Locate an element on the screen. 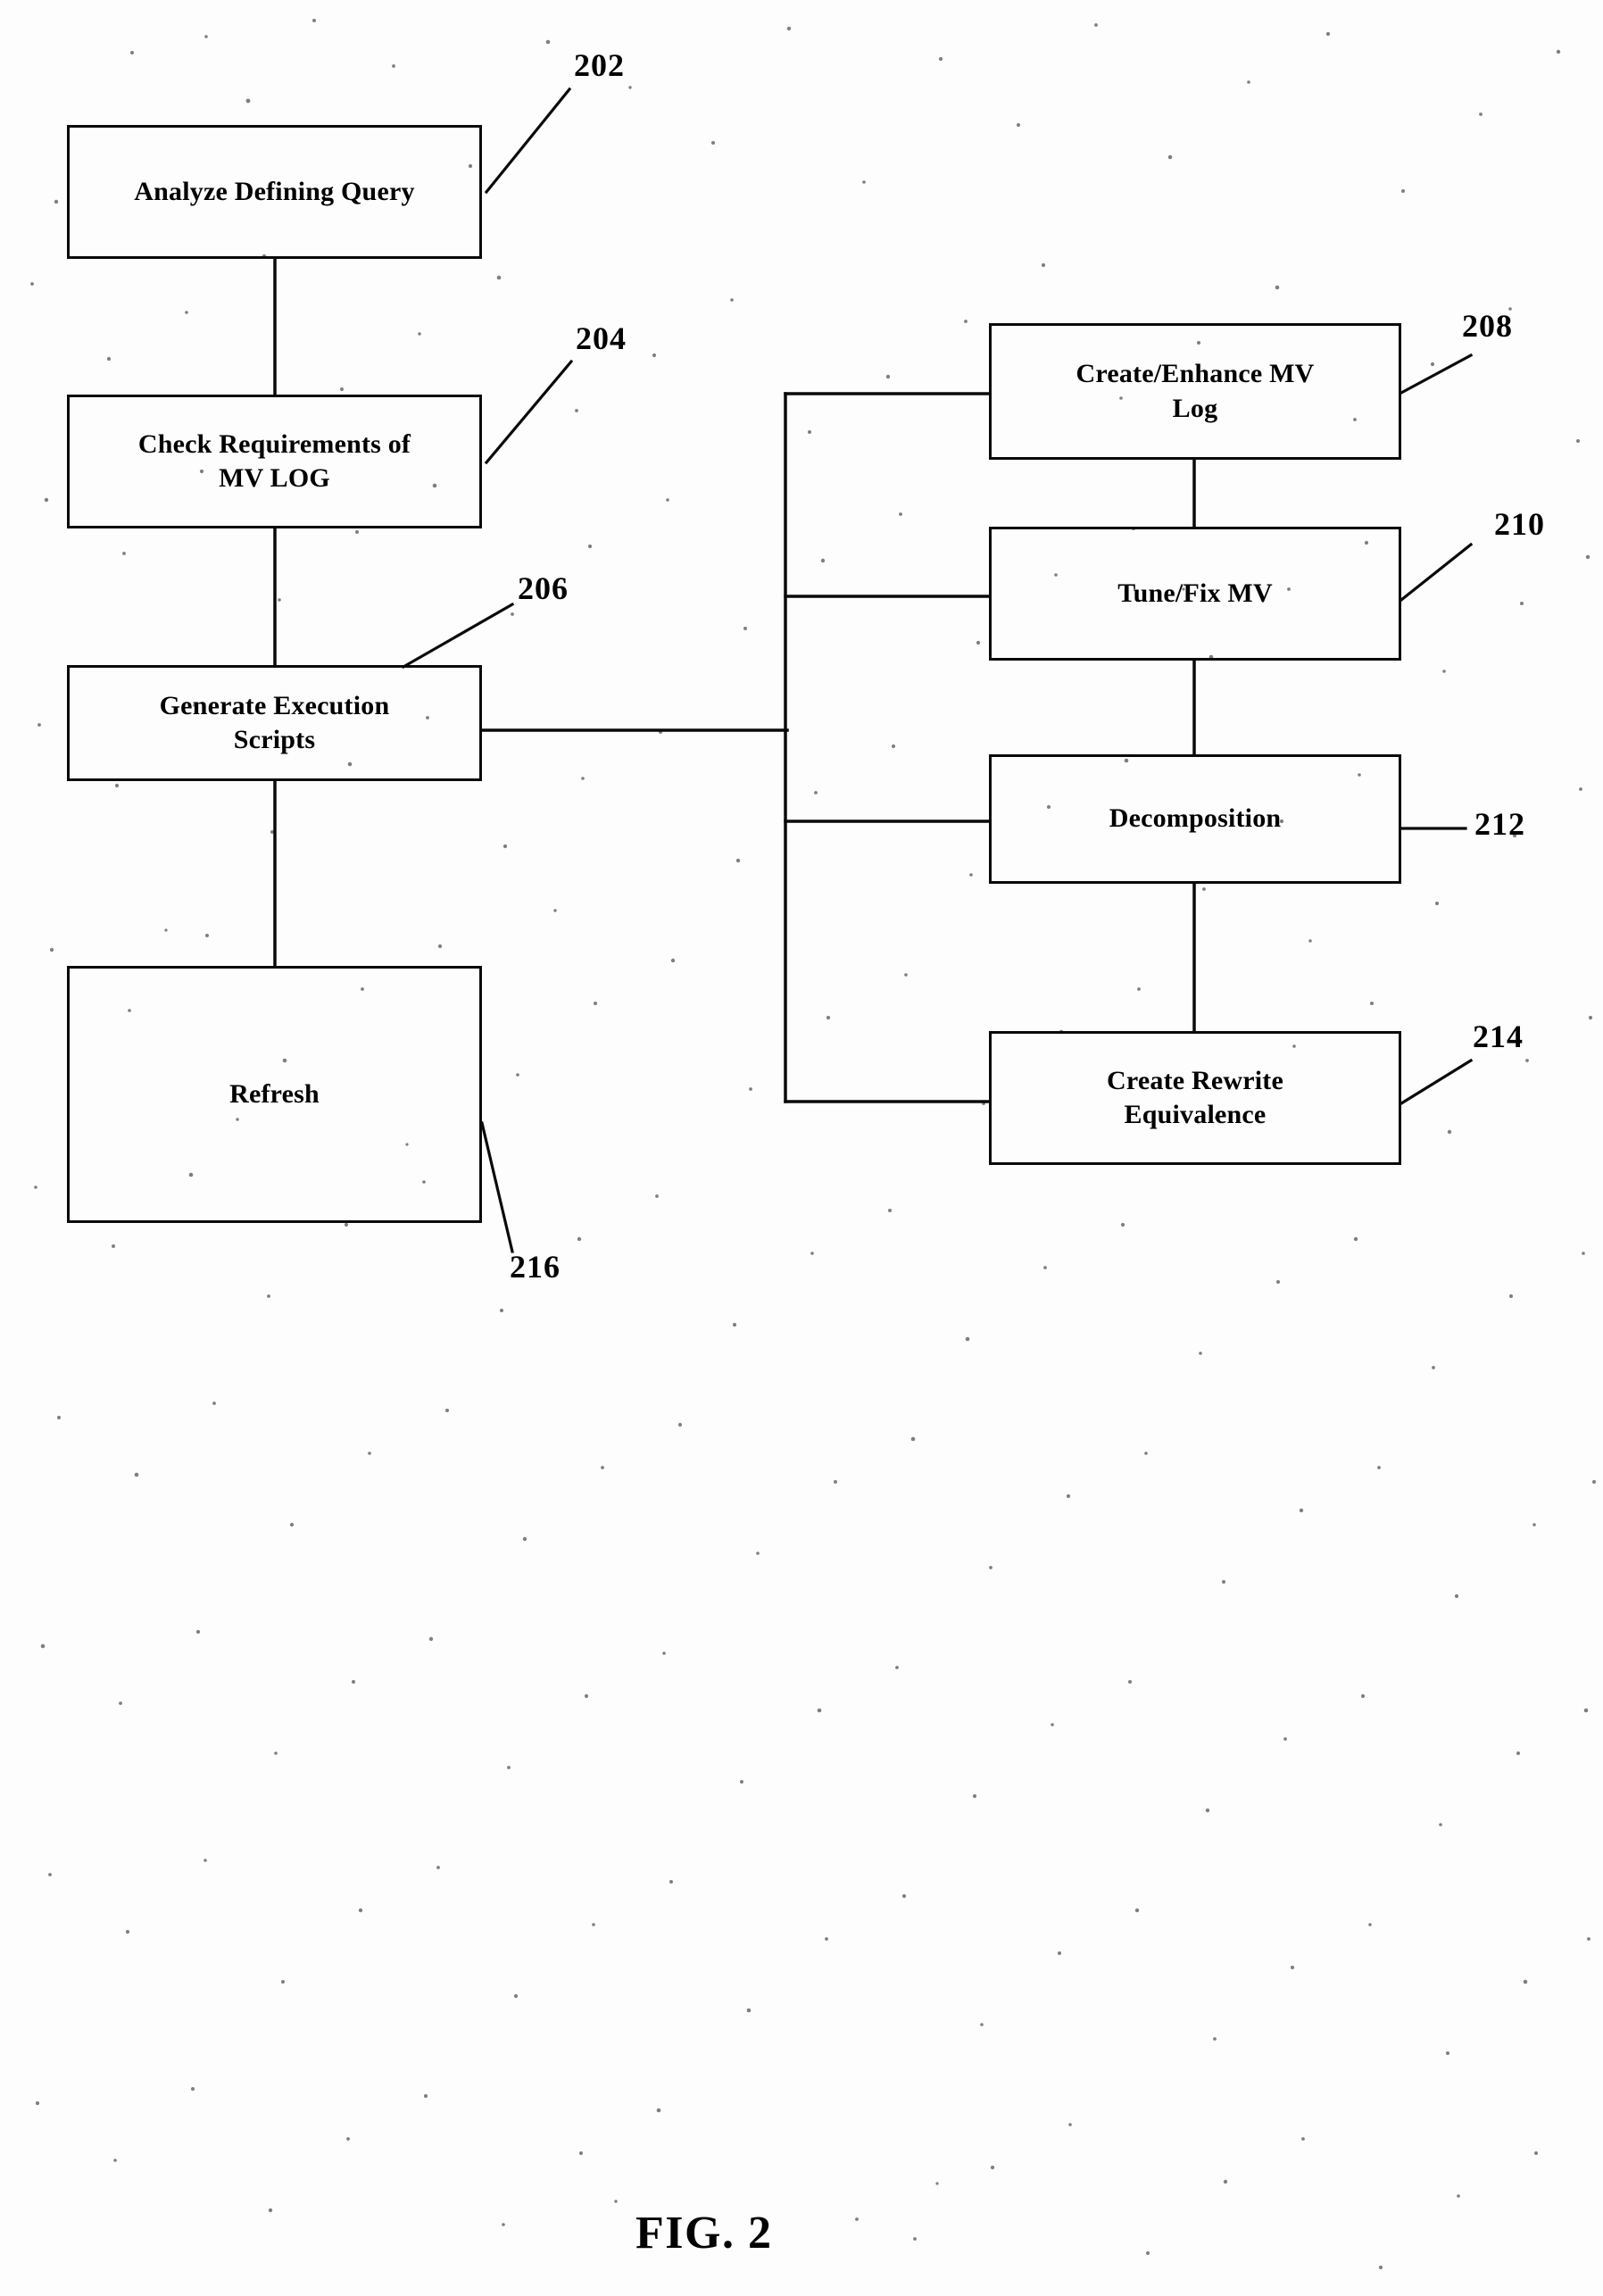 This screenshot has height=2296, width=1603. process-box-210-label: Tune/Fix MV is located at coordinates (1195, 593).